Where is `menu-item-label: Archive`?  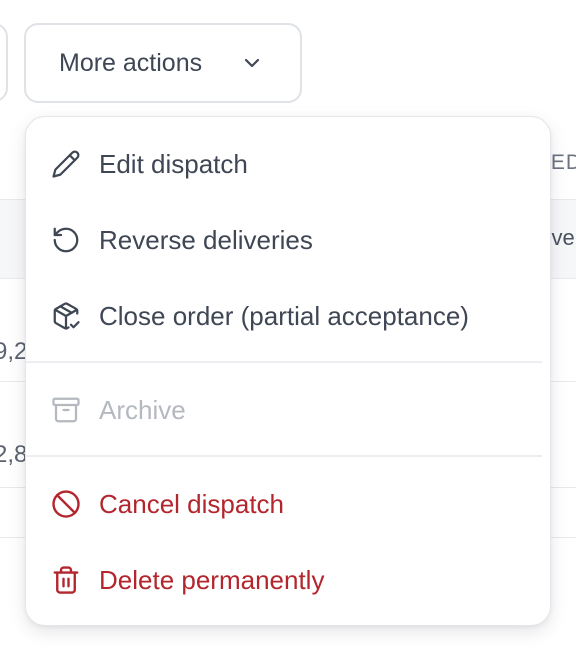 menu-item-label: Archive is located at coordinates (142, 409).